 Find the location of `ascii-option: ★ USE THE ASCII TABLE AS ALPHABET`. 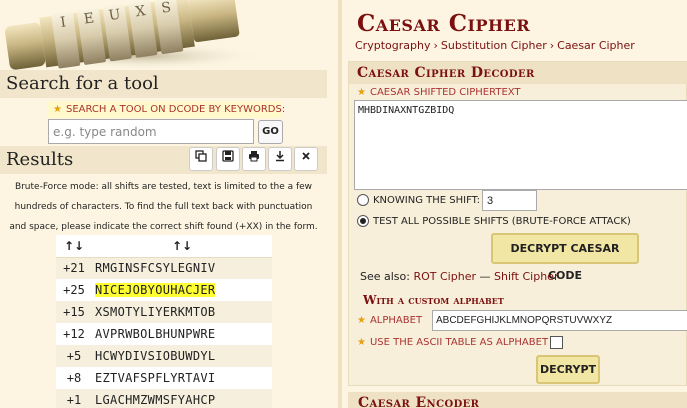

ascii-option: ★ USE THE ASCII TABLE AS ALPHABET is located at coordinates (460, 342).